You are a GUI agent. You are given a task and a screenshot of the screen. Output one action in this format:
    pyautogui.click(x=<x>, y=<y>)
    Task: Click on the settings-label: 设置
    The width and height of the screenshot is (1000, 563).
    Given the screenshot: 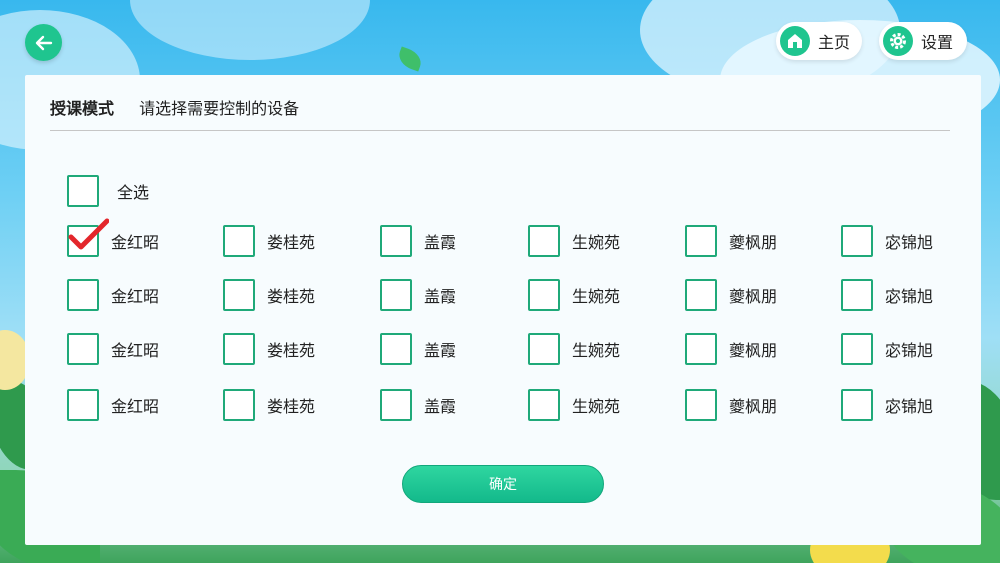 What is the action you would take?
    pyautogui.click(x=937, y=42)
    